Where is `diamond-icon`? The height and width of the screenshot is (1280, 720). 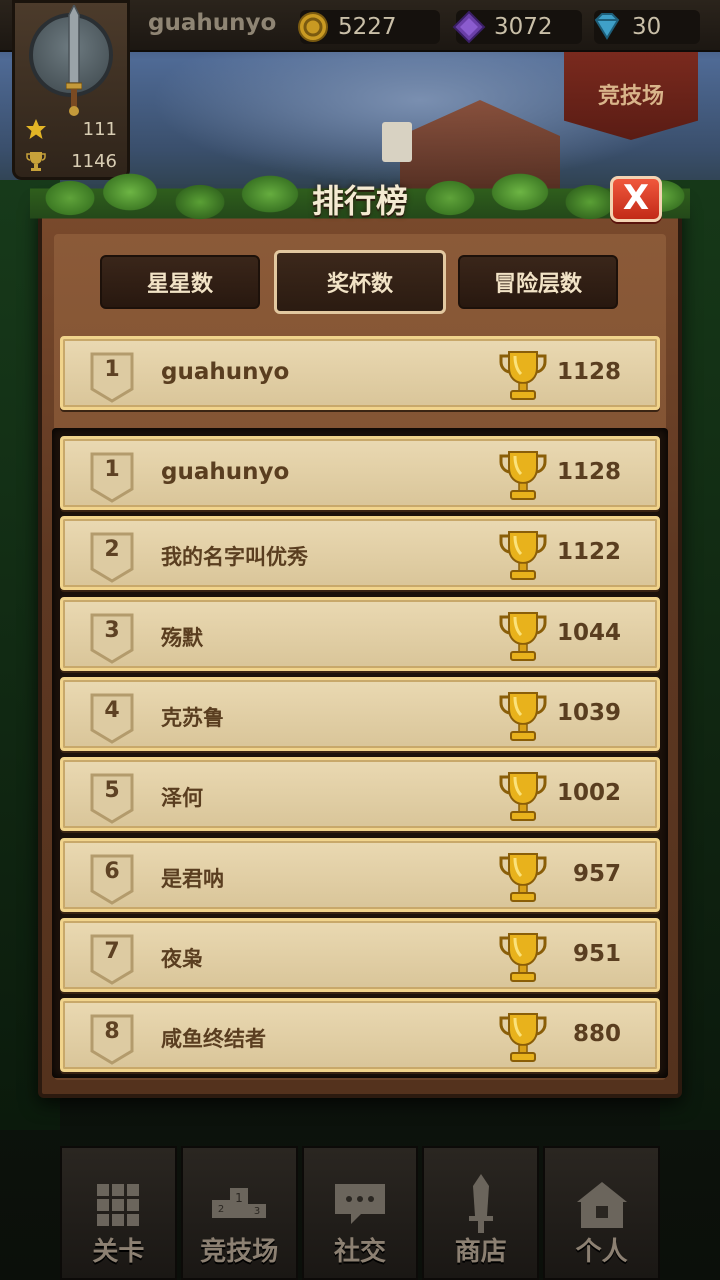 diamond-icon is located at coordinates (607, 26).